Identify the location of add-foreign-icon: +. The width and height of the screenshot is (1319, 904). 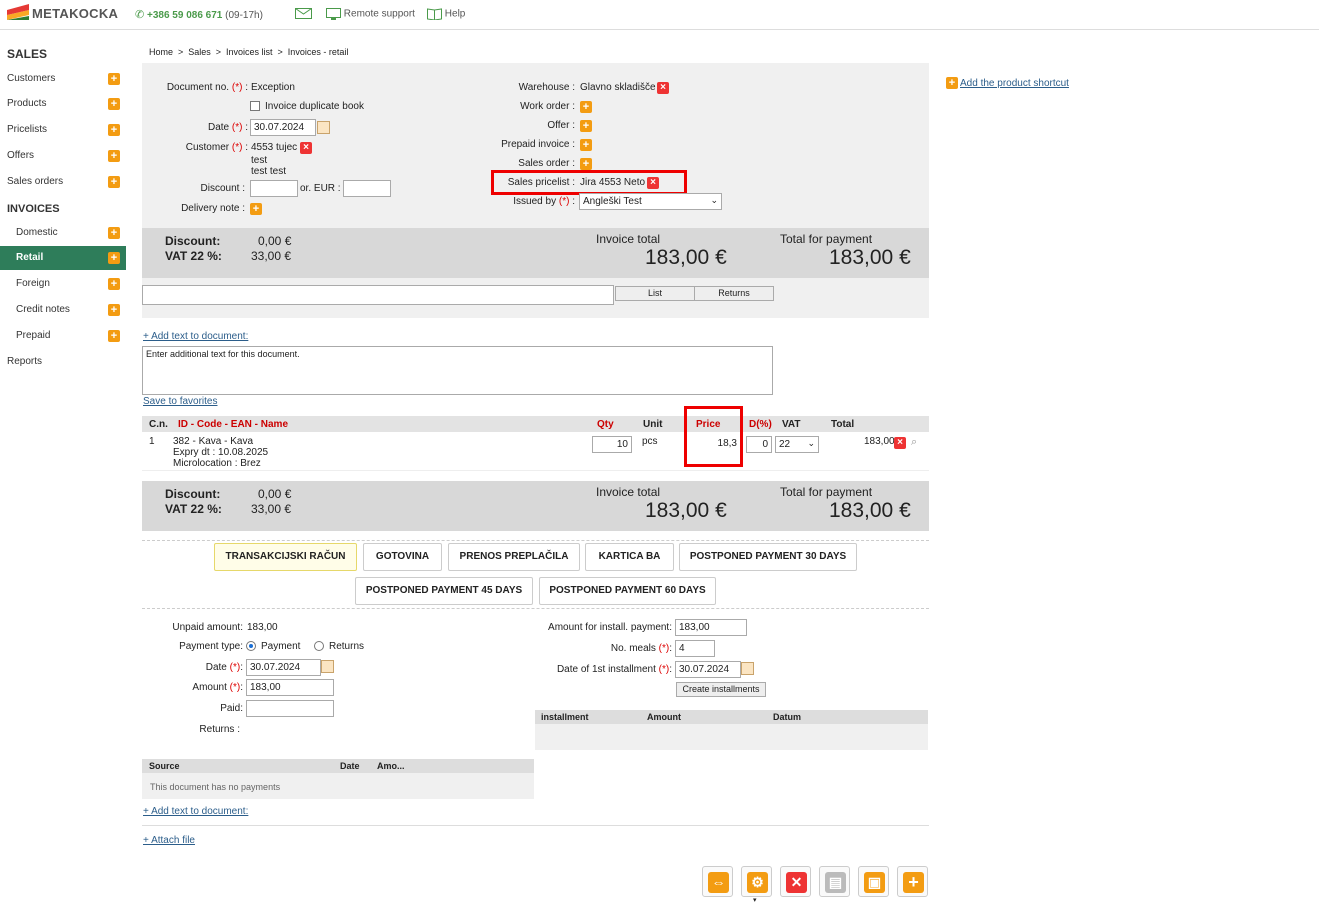
(114, 284).